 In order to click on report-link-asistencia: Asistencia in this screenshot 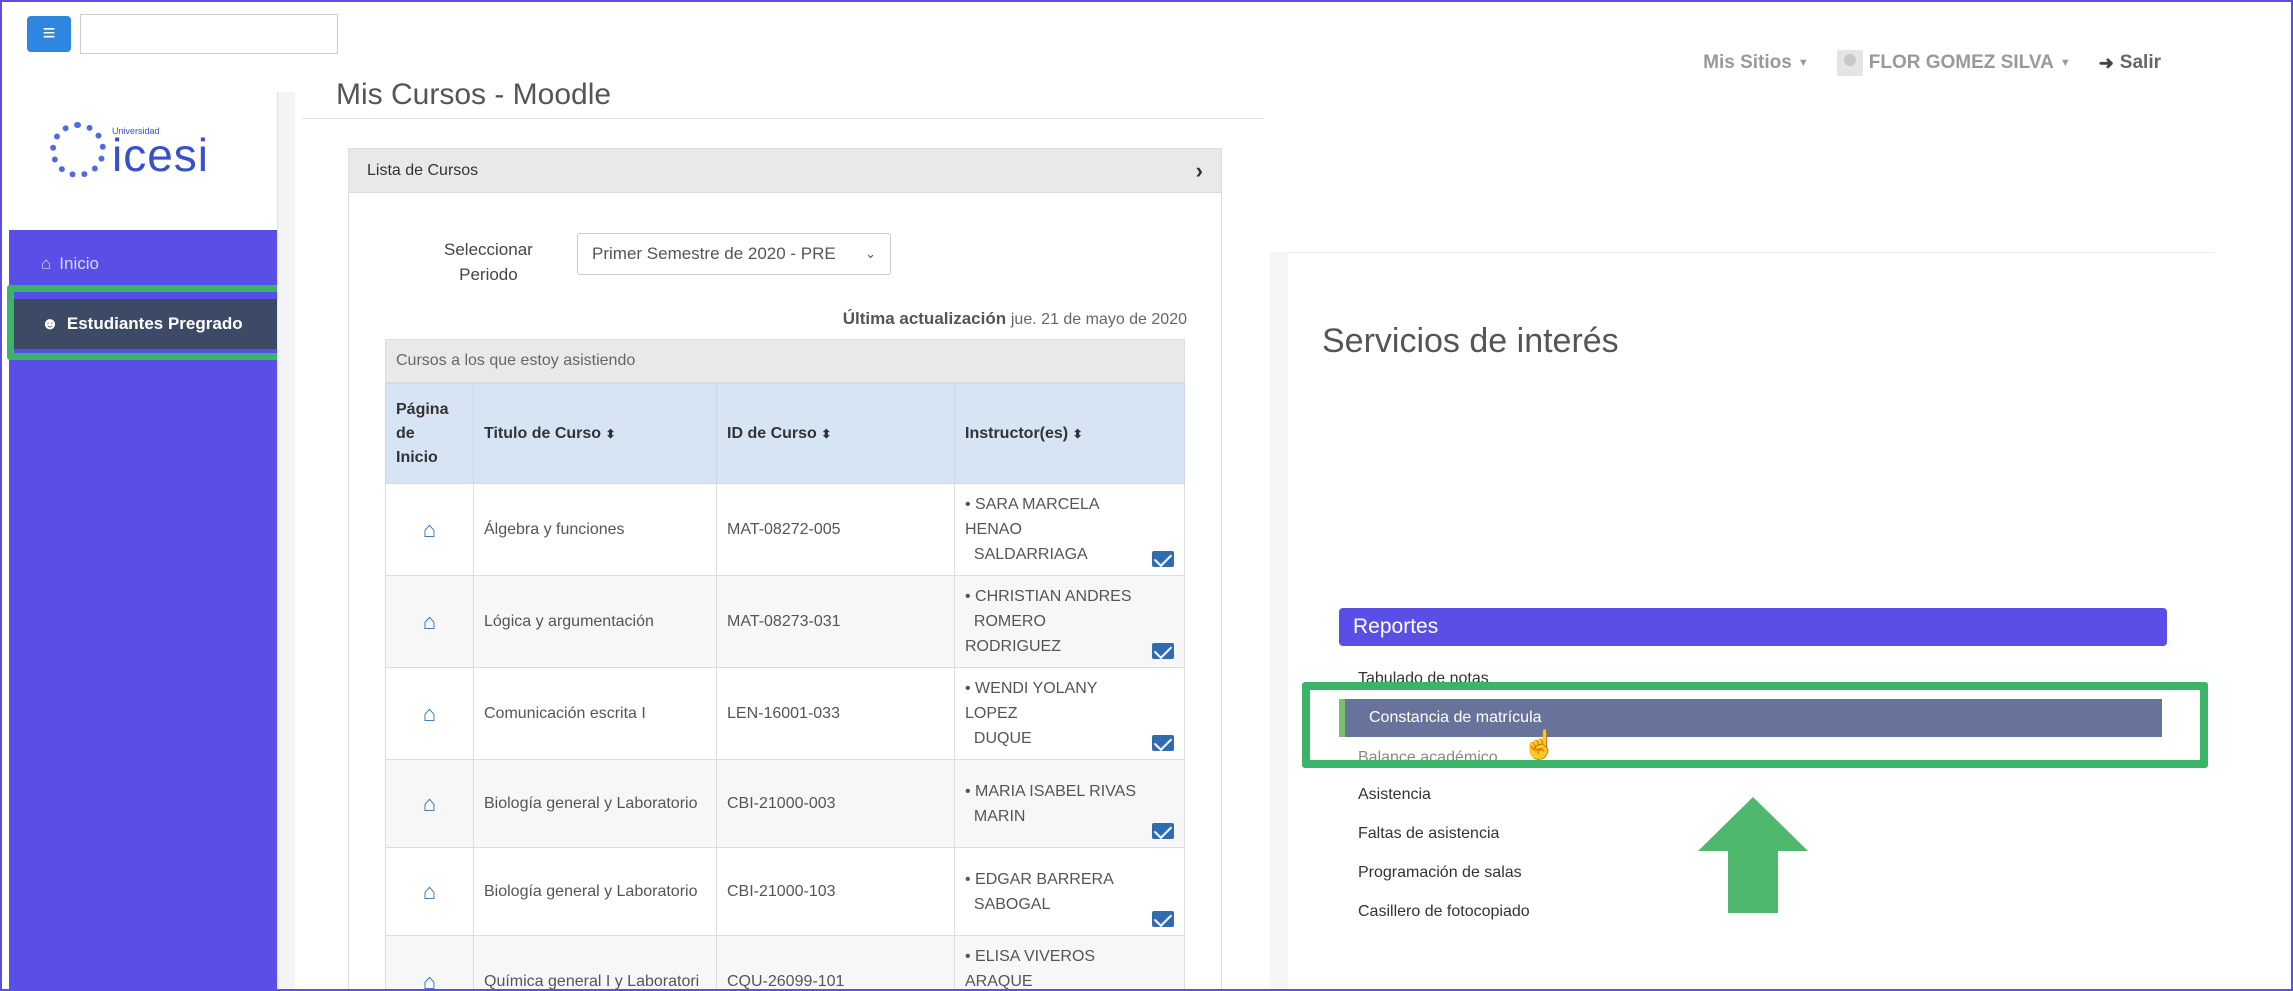, I will do `click(1394, 795)`.